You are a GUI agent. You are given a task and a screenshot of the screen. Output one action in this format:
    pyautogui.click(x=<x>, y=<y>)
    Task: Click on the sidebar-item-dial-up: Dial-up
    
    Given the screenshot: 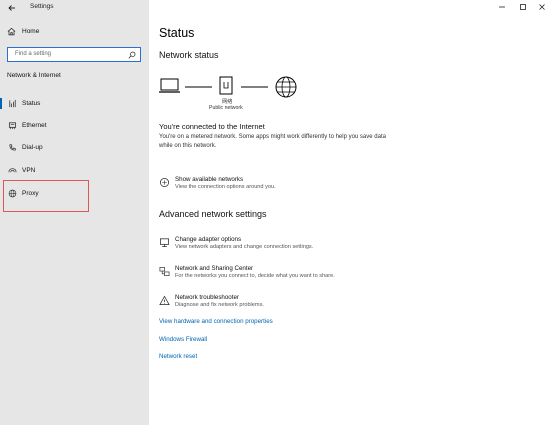 What is the action you would take?
    pyautogui.click(x=74, y=148)
    